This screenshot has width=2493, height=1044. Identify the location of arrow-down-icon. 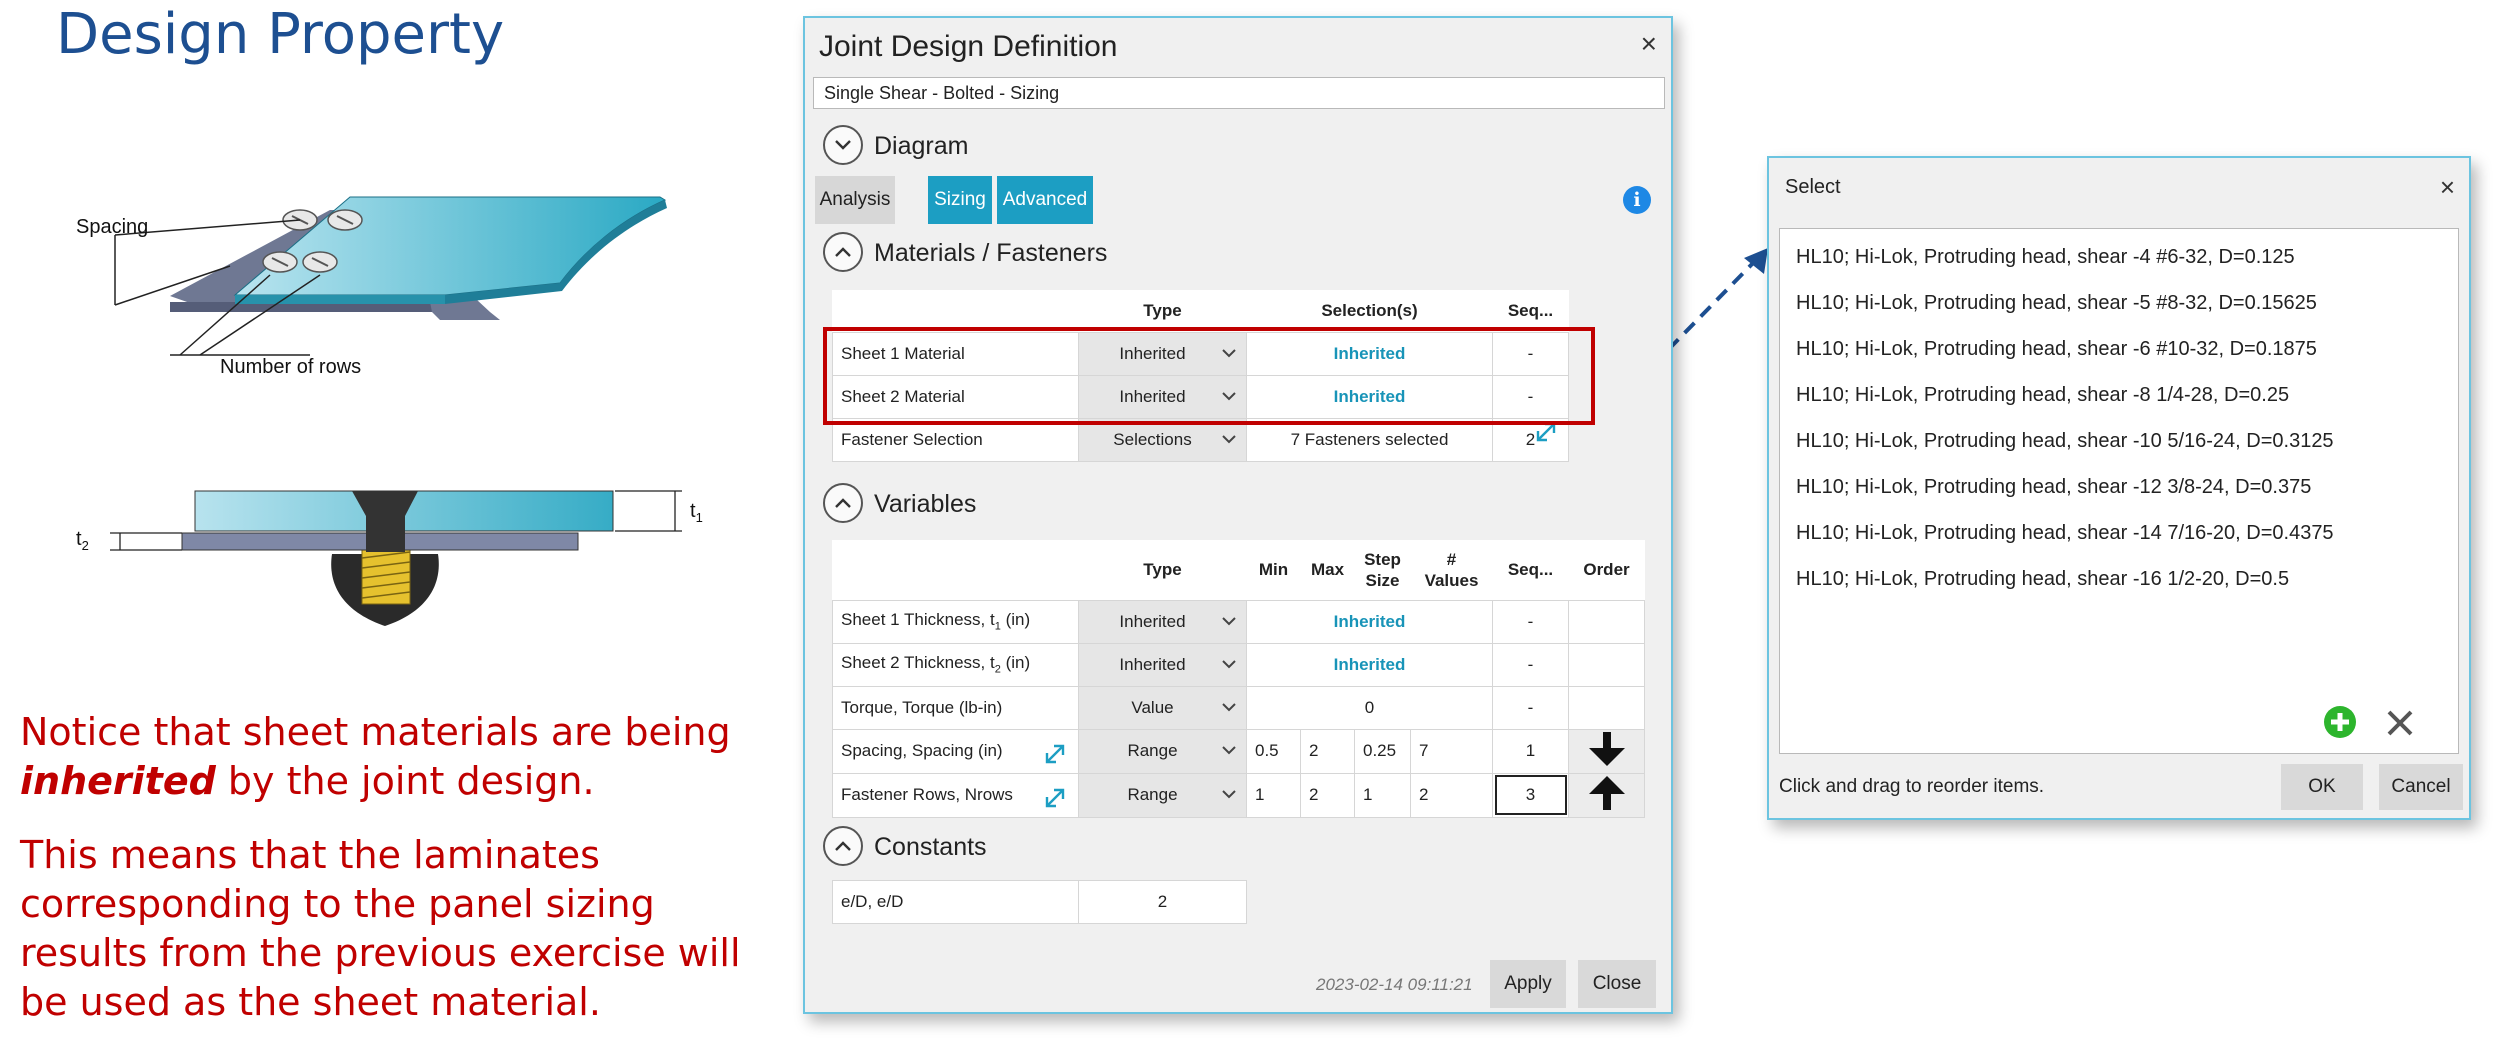
(1606, 748).